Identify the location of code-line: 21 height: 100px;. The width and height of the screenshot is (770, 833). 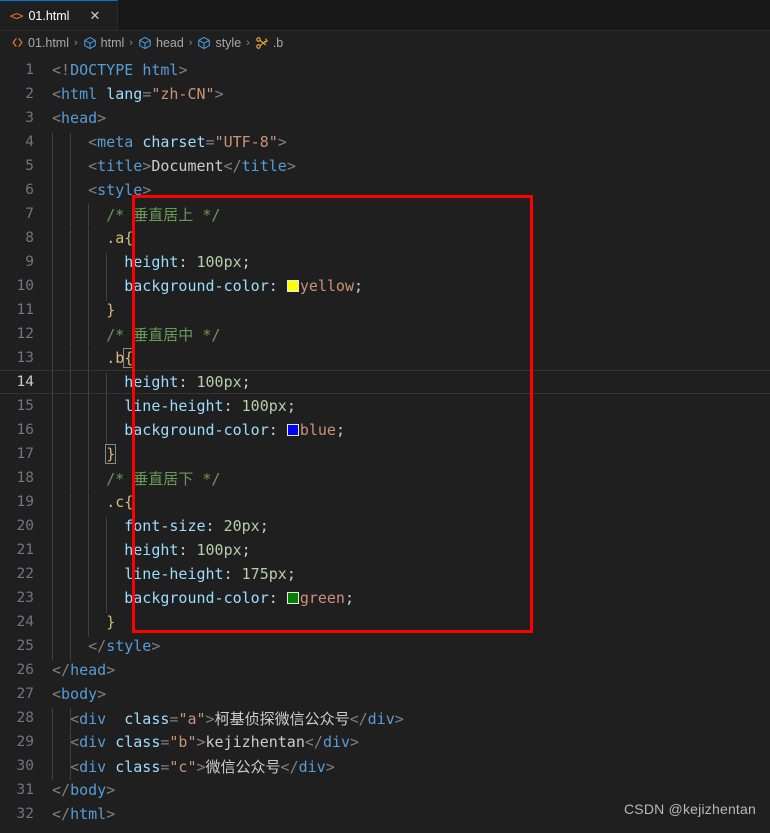
(385, 551).